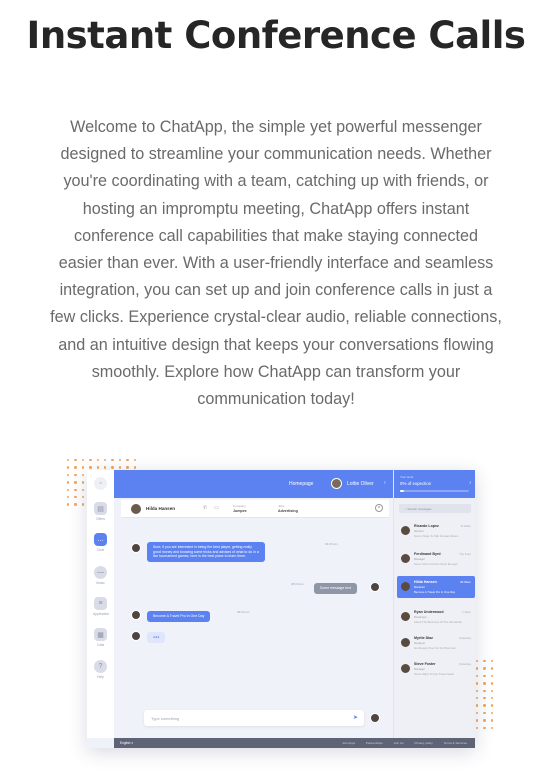  What do you see at coordinates (434, 673) in the screenshot?
I see `contact-preview: Some Ways To Get Travel Ideas` at bounding box center [434, 673].